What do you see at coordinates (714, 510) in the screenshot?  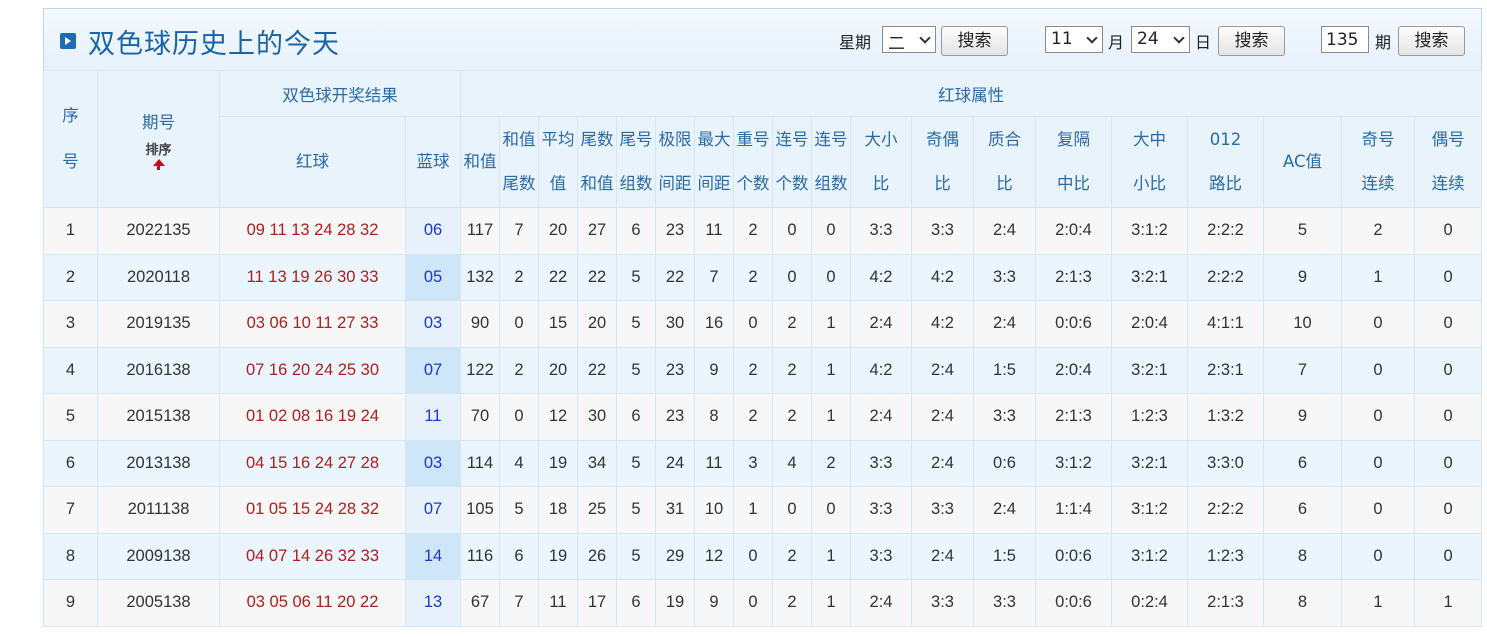 I see `table-cell: 10` at bounding box center [714, 510].